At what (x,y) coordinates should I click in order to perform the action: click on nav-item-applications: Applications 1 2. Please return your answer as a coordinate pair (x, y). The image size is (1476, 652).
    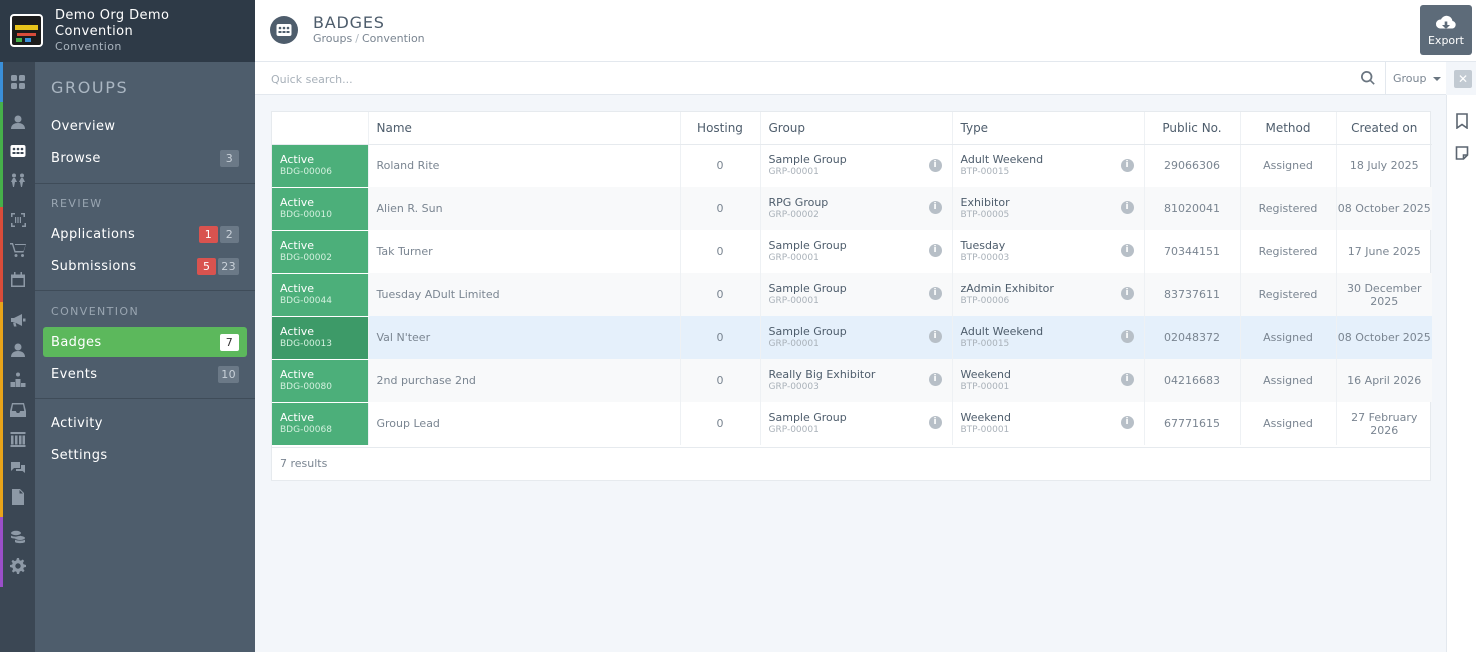
    Looking at the image, I should click on (145, 234).